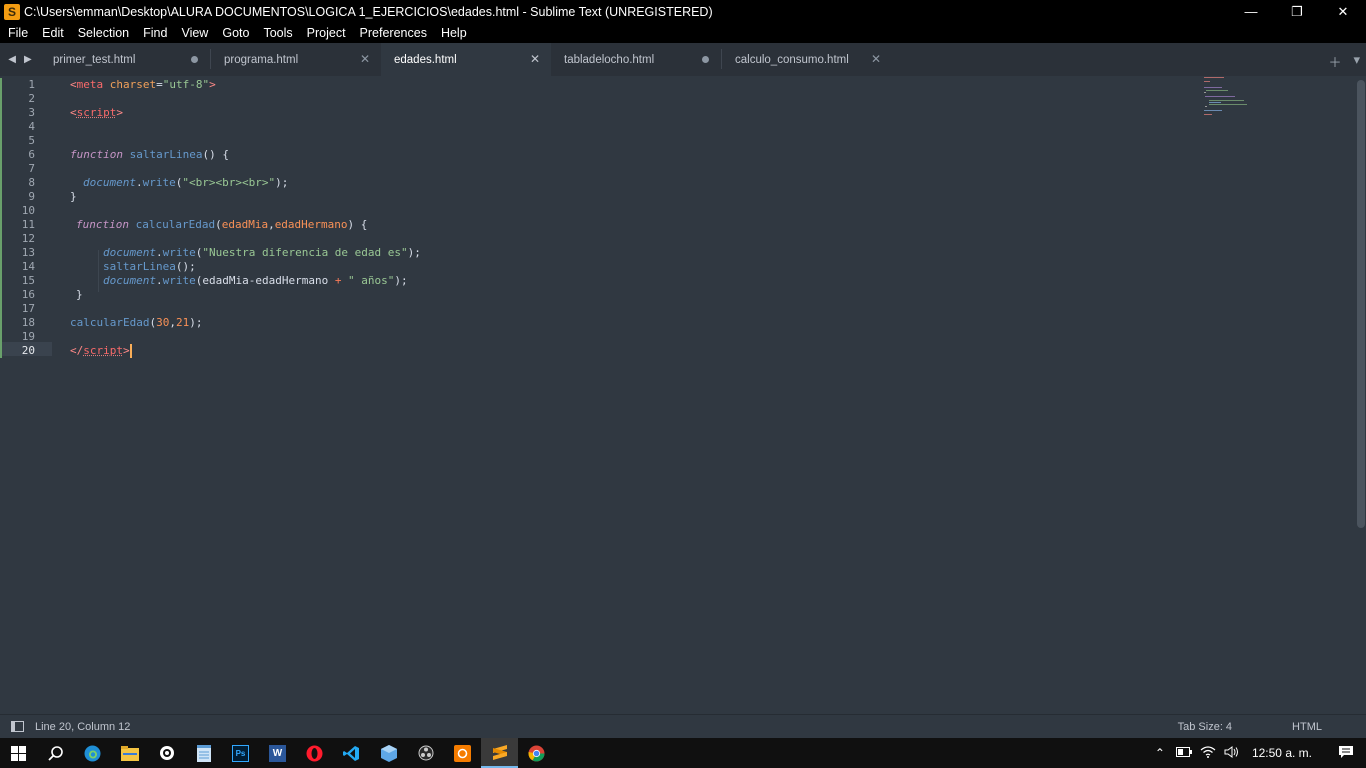 This screenshot has width=1366, height=768. Describe the element at coordinates (12, 59) in the screenshot. I see `tab-prev-icon: ◀` at that location.